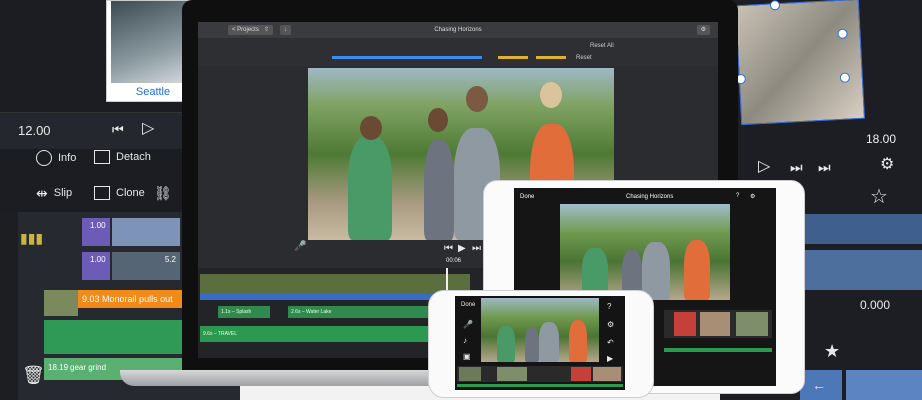 The width and height of the screenshot is (922, 400). What do you see at coordinates (148, 129) in the screenshot?
I see `play-icon: ▷` at bounding box center [148, 129].